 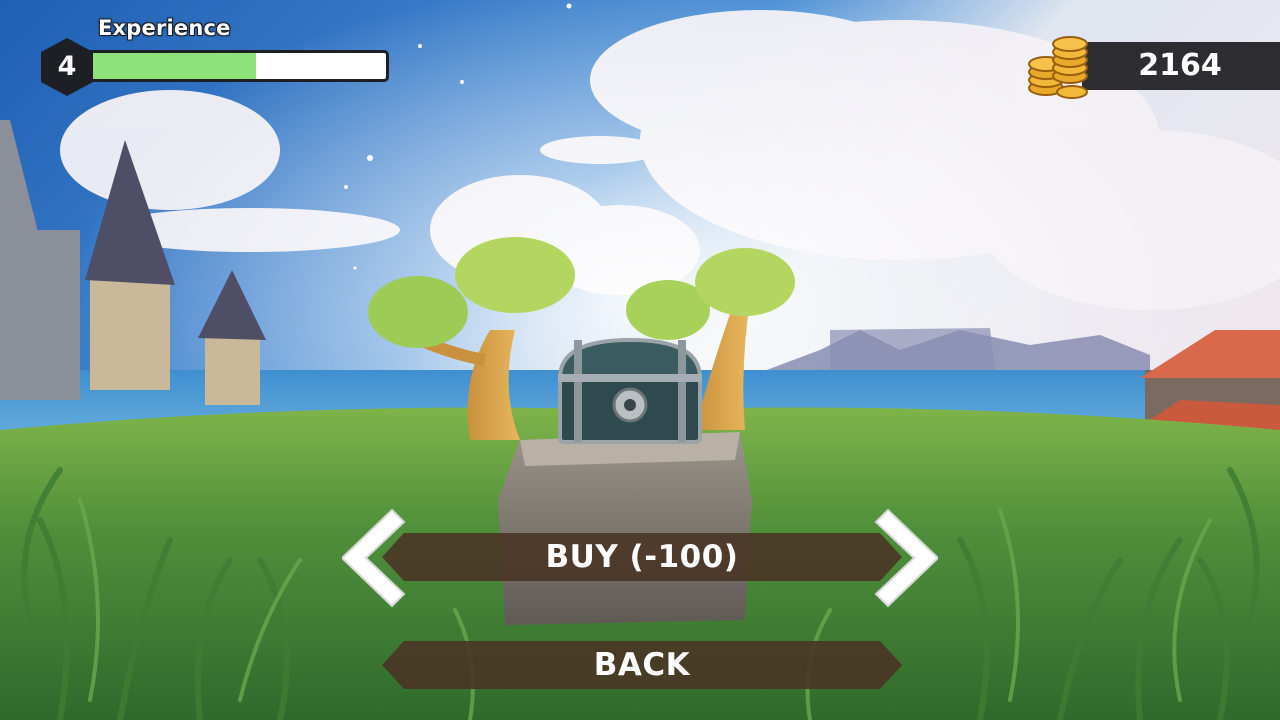 What do you see at coordinates (164, 28) in the screenshot?
I see `experience-label: Experience` at bounding box center [164, 28].